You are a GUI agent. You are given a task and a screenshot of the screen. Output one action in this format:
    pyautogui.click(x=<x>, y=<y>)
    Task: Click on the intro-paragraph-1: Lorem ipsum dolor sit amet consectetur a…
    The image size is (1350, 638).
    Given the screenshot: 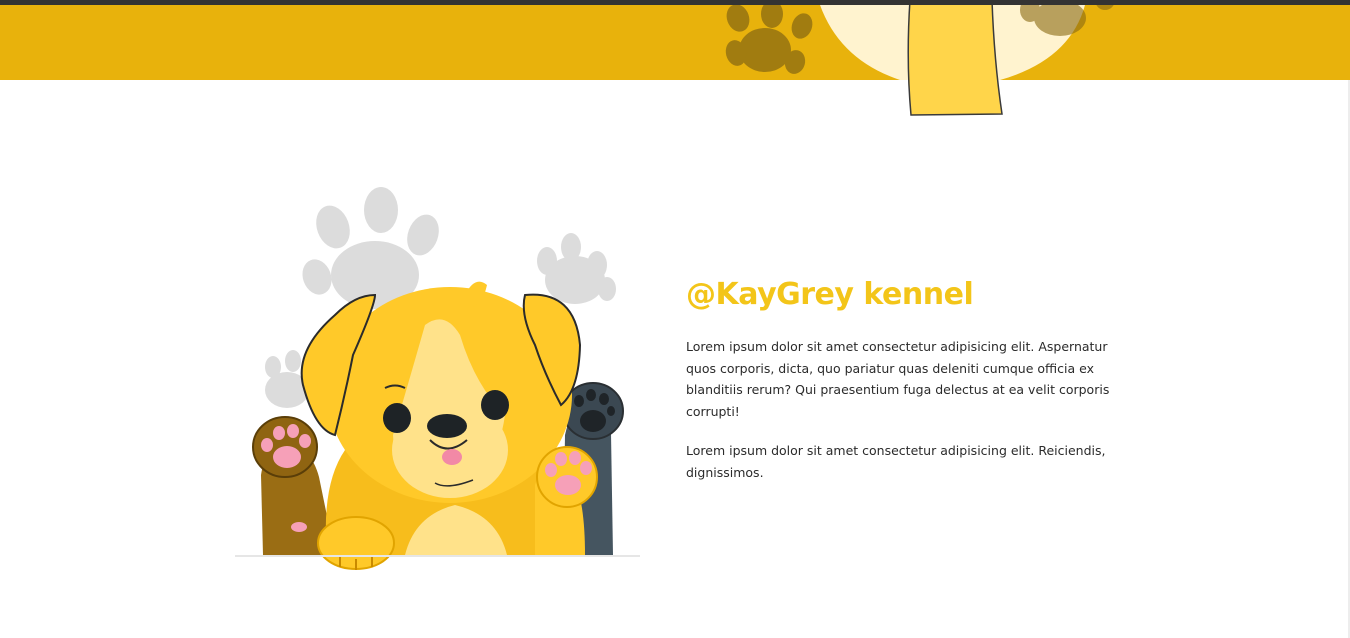 What is the action you would take?
    pyautogui.click(x=898, y=379)
    